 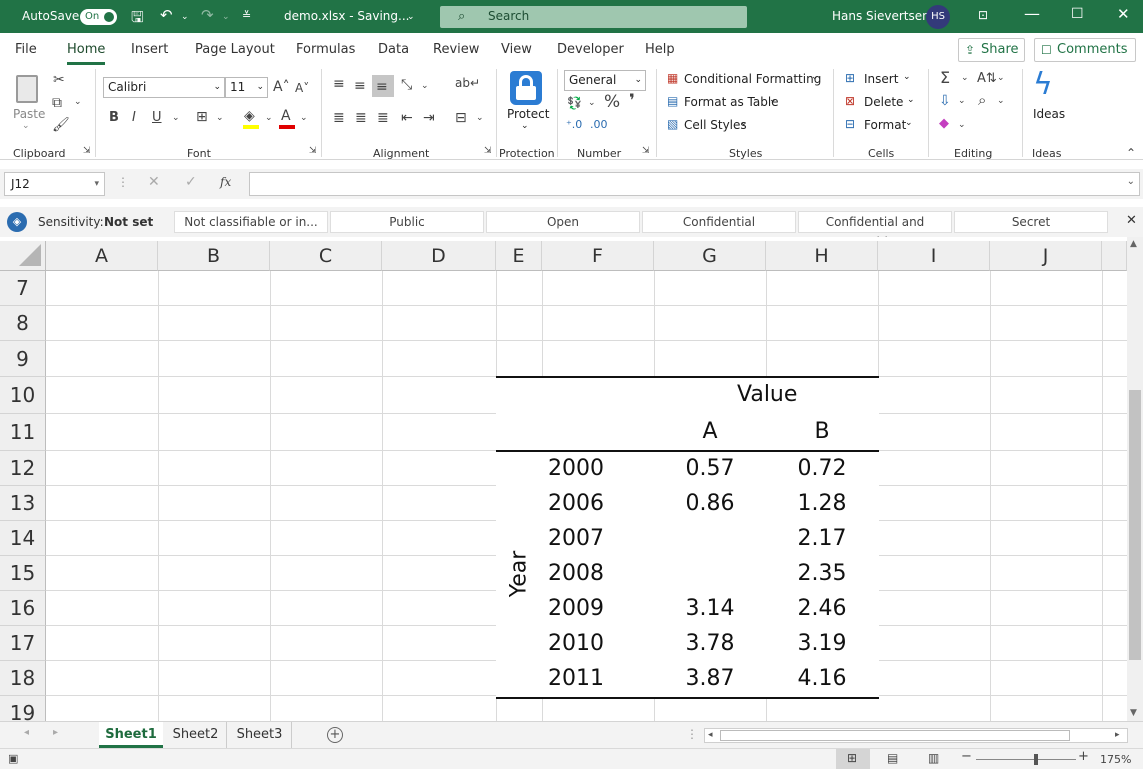 I want to click on user-name: Hans Sievertsen, so click(x=881, y=16).